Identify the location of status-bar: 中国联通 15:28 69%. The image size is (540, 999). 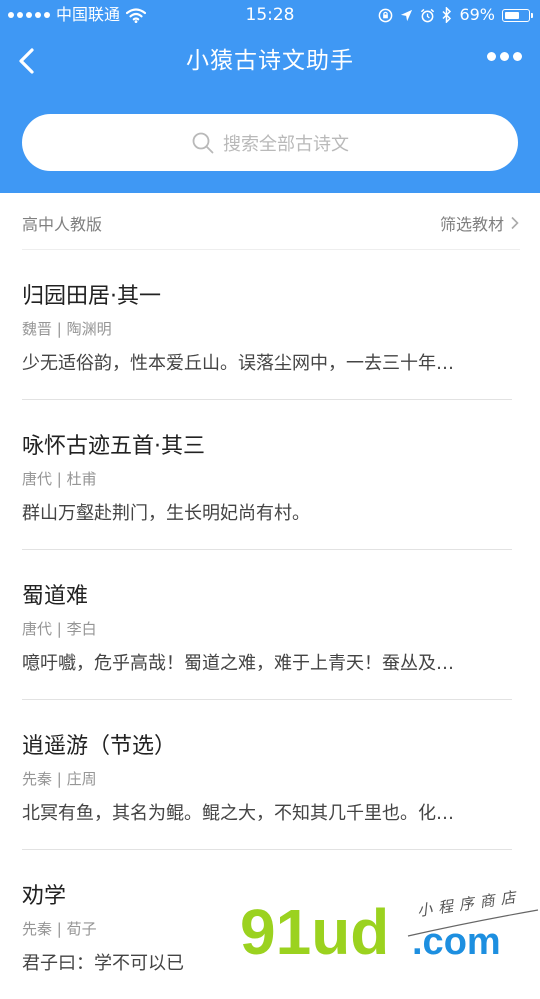
(270, 15).